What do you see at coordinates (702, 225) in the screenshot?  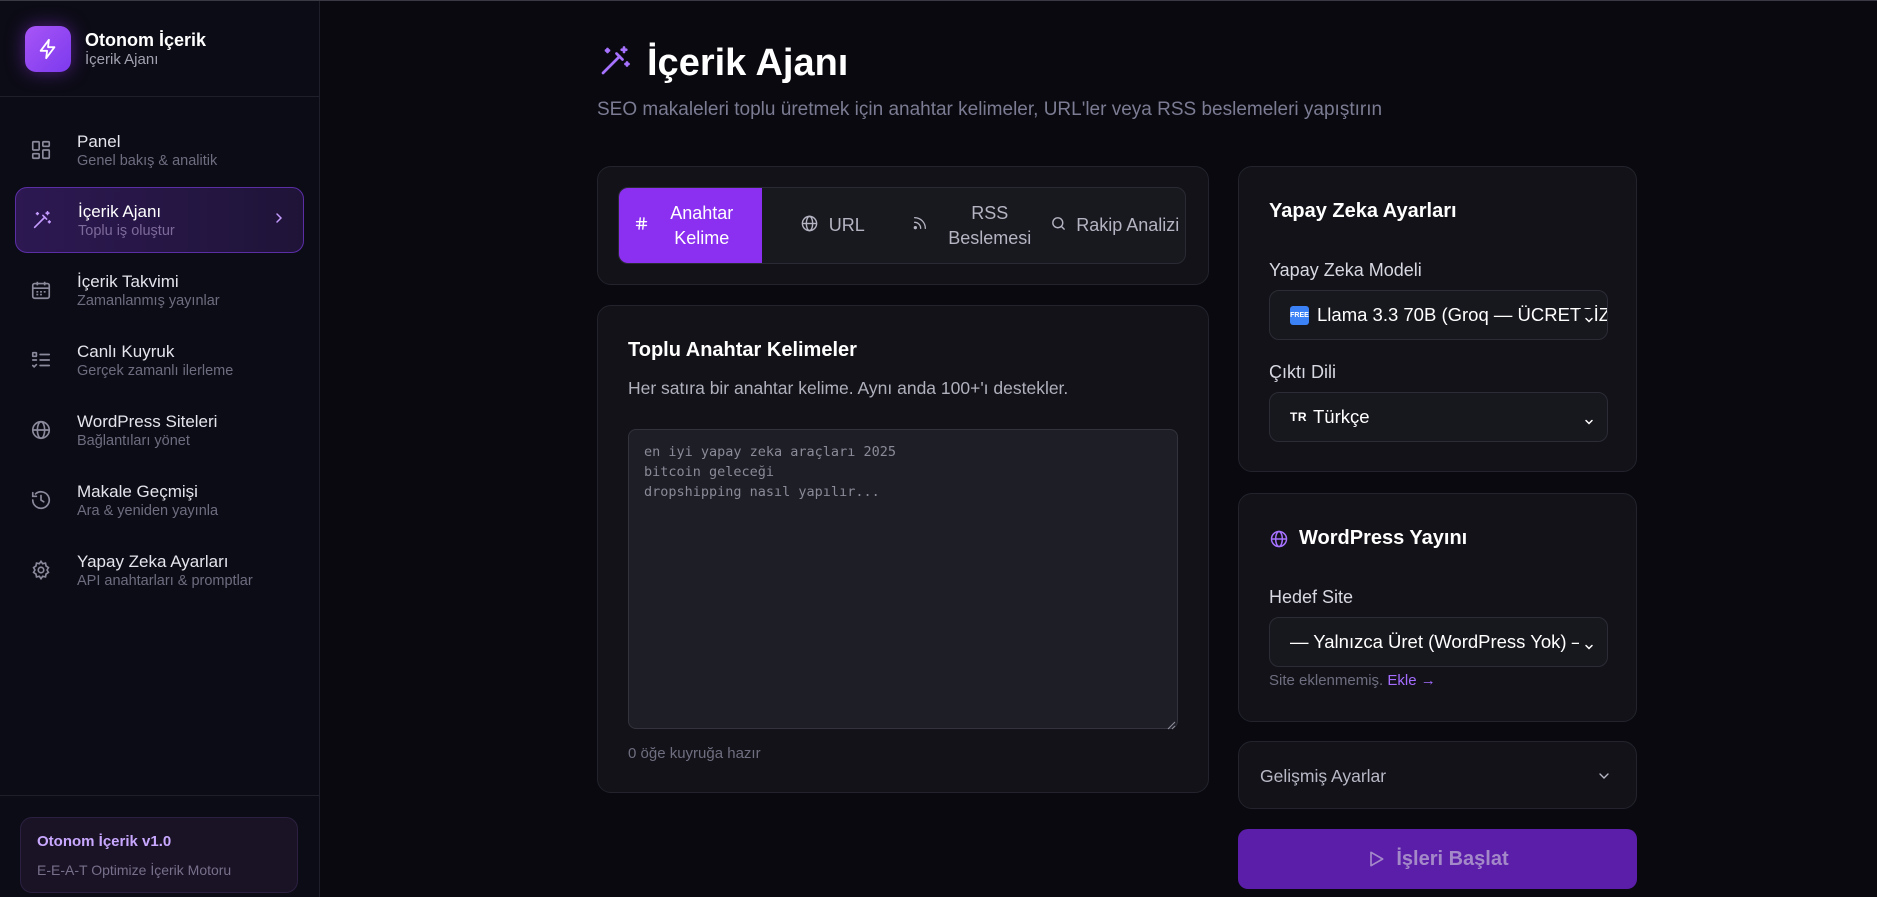 I see `tab-label: Anahtar Kelime` at bounding box center [702, 225].